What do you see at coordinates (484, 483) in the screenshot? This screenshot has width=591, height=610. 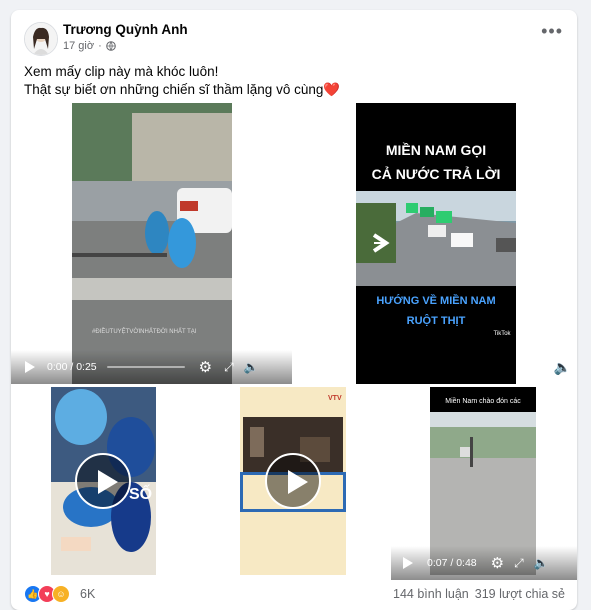 I see `video-5: Miền Nam chào đón các 0:07 / 0:48 ⚙ ⤢ 🔈` at bounding box center [484, 483].